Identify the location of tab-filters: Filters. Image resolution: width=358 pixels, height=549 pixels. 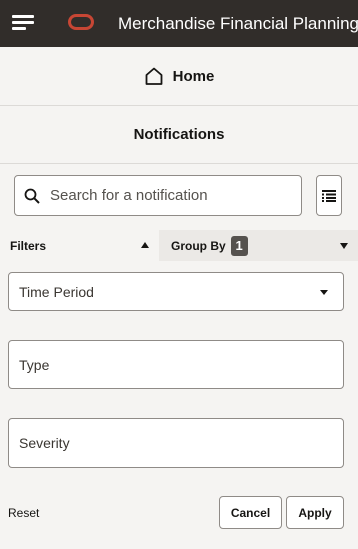
(79, 245).